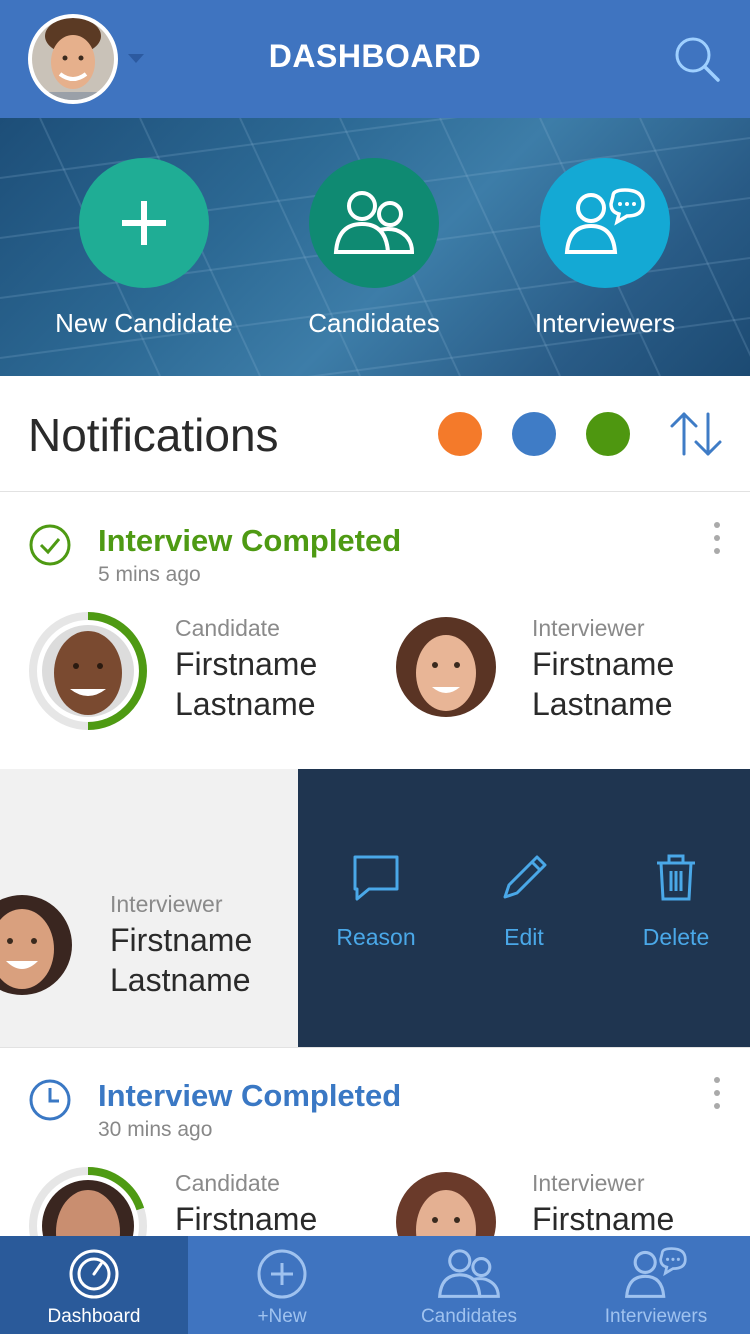 The image size is (750, 1334). Describe the element at coordinates (524, 902) in the screenshot. I see `edit-button: Edit` at that location.